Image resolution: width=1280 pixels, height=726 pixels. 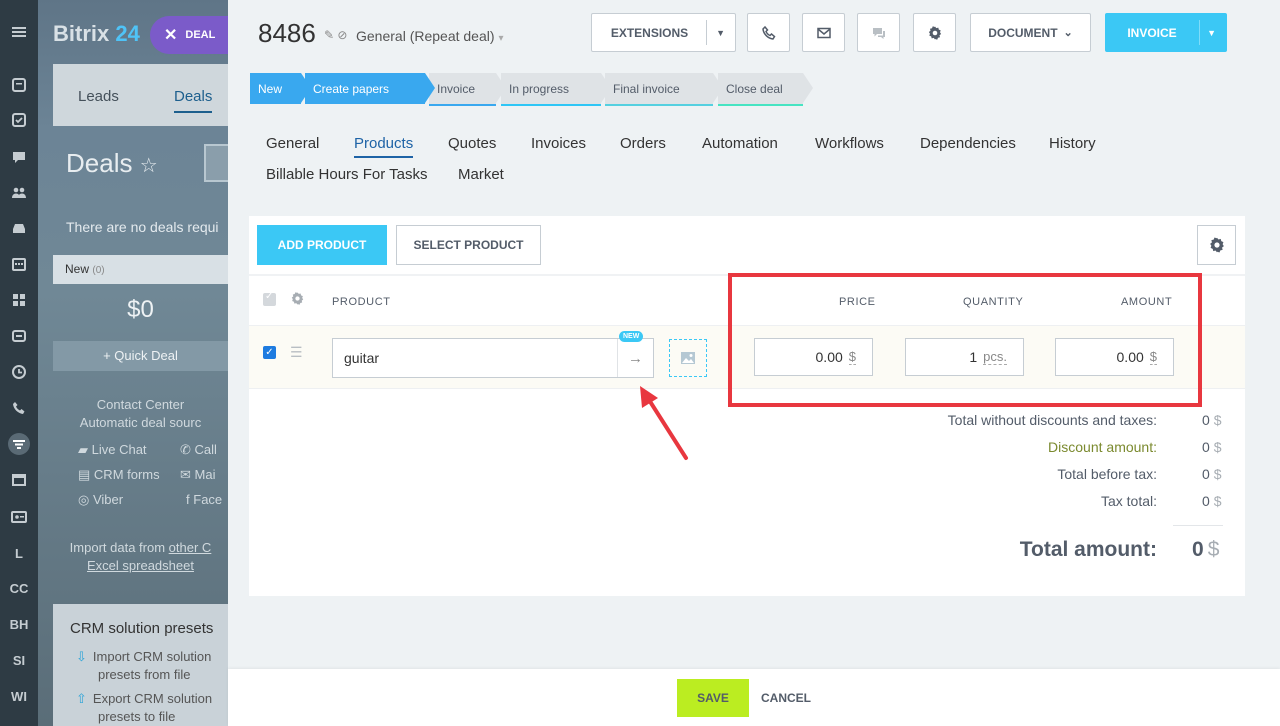 What do you see at coordinates (19, 32) in the screenshot?
I see `menu-icon` at bounding box center [19, 32].